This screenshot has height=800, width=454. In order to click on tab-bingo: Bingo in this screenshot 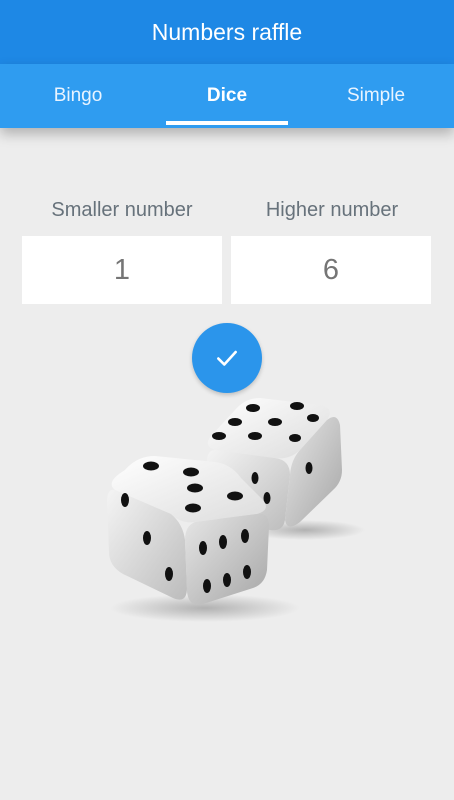, I will do `click(78, 96)`.